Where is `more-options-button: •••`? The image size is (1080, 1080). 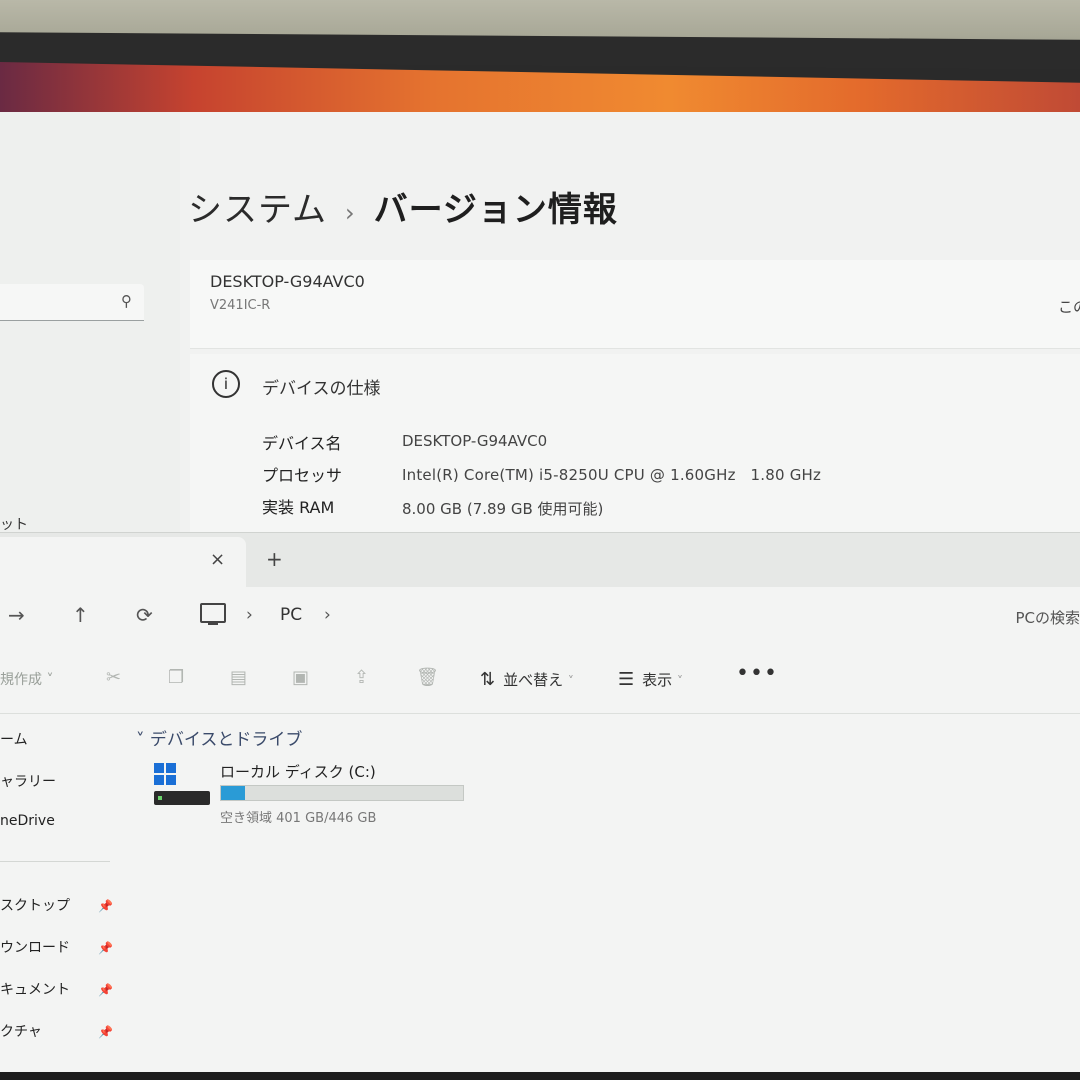
more-options-button: ••• is located at coordinates (757, 673).